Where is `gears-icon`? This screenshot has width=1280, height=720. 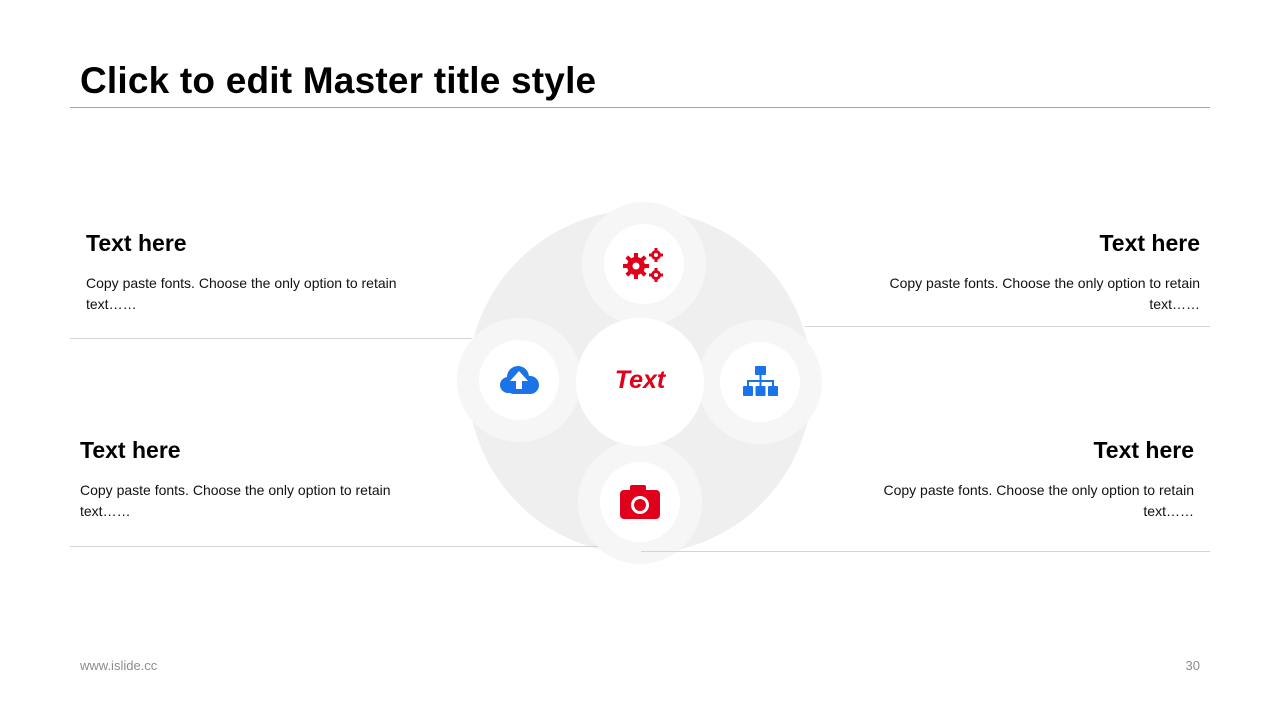
gears-icon is located at coordinates (643, 265).